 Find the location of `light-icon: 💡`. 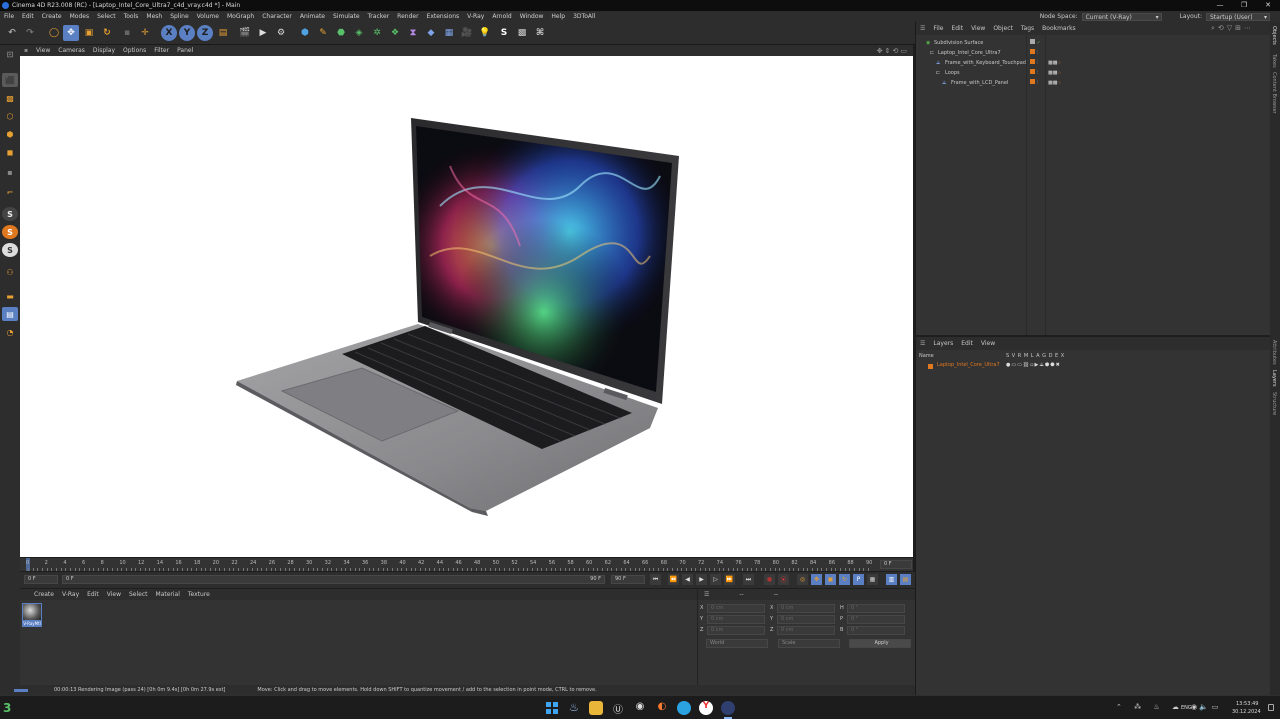

light-icon: 💡 is located at coordinates (485, 33).